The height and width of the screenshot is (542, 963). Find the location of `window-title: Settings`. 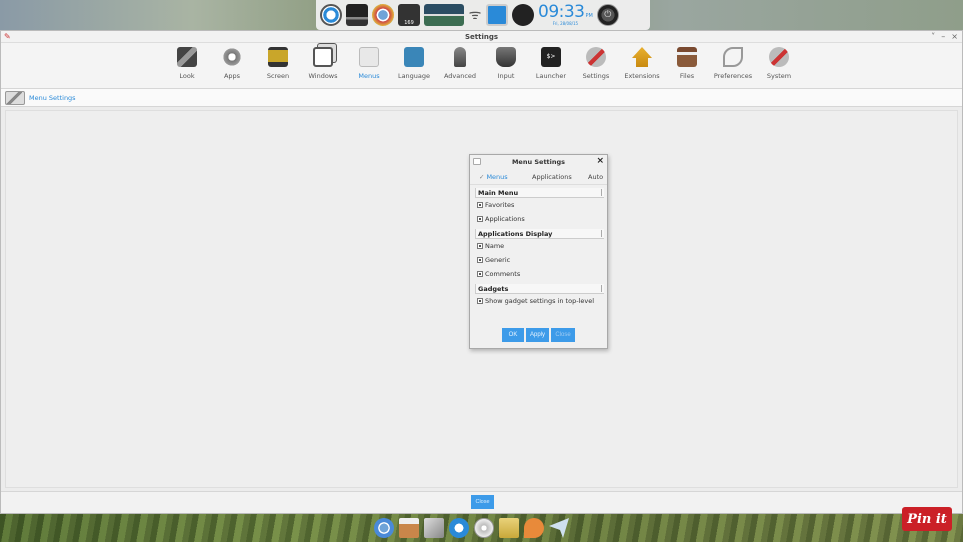

window-title: Settings is located at coordinates (481, 37).